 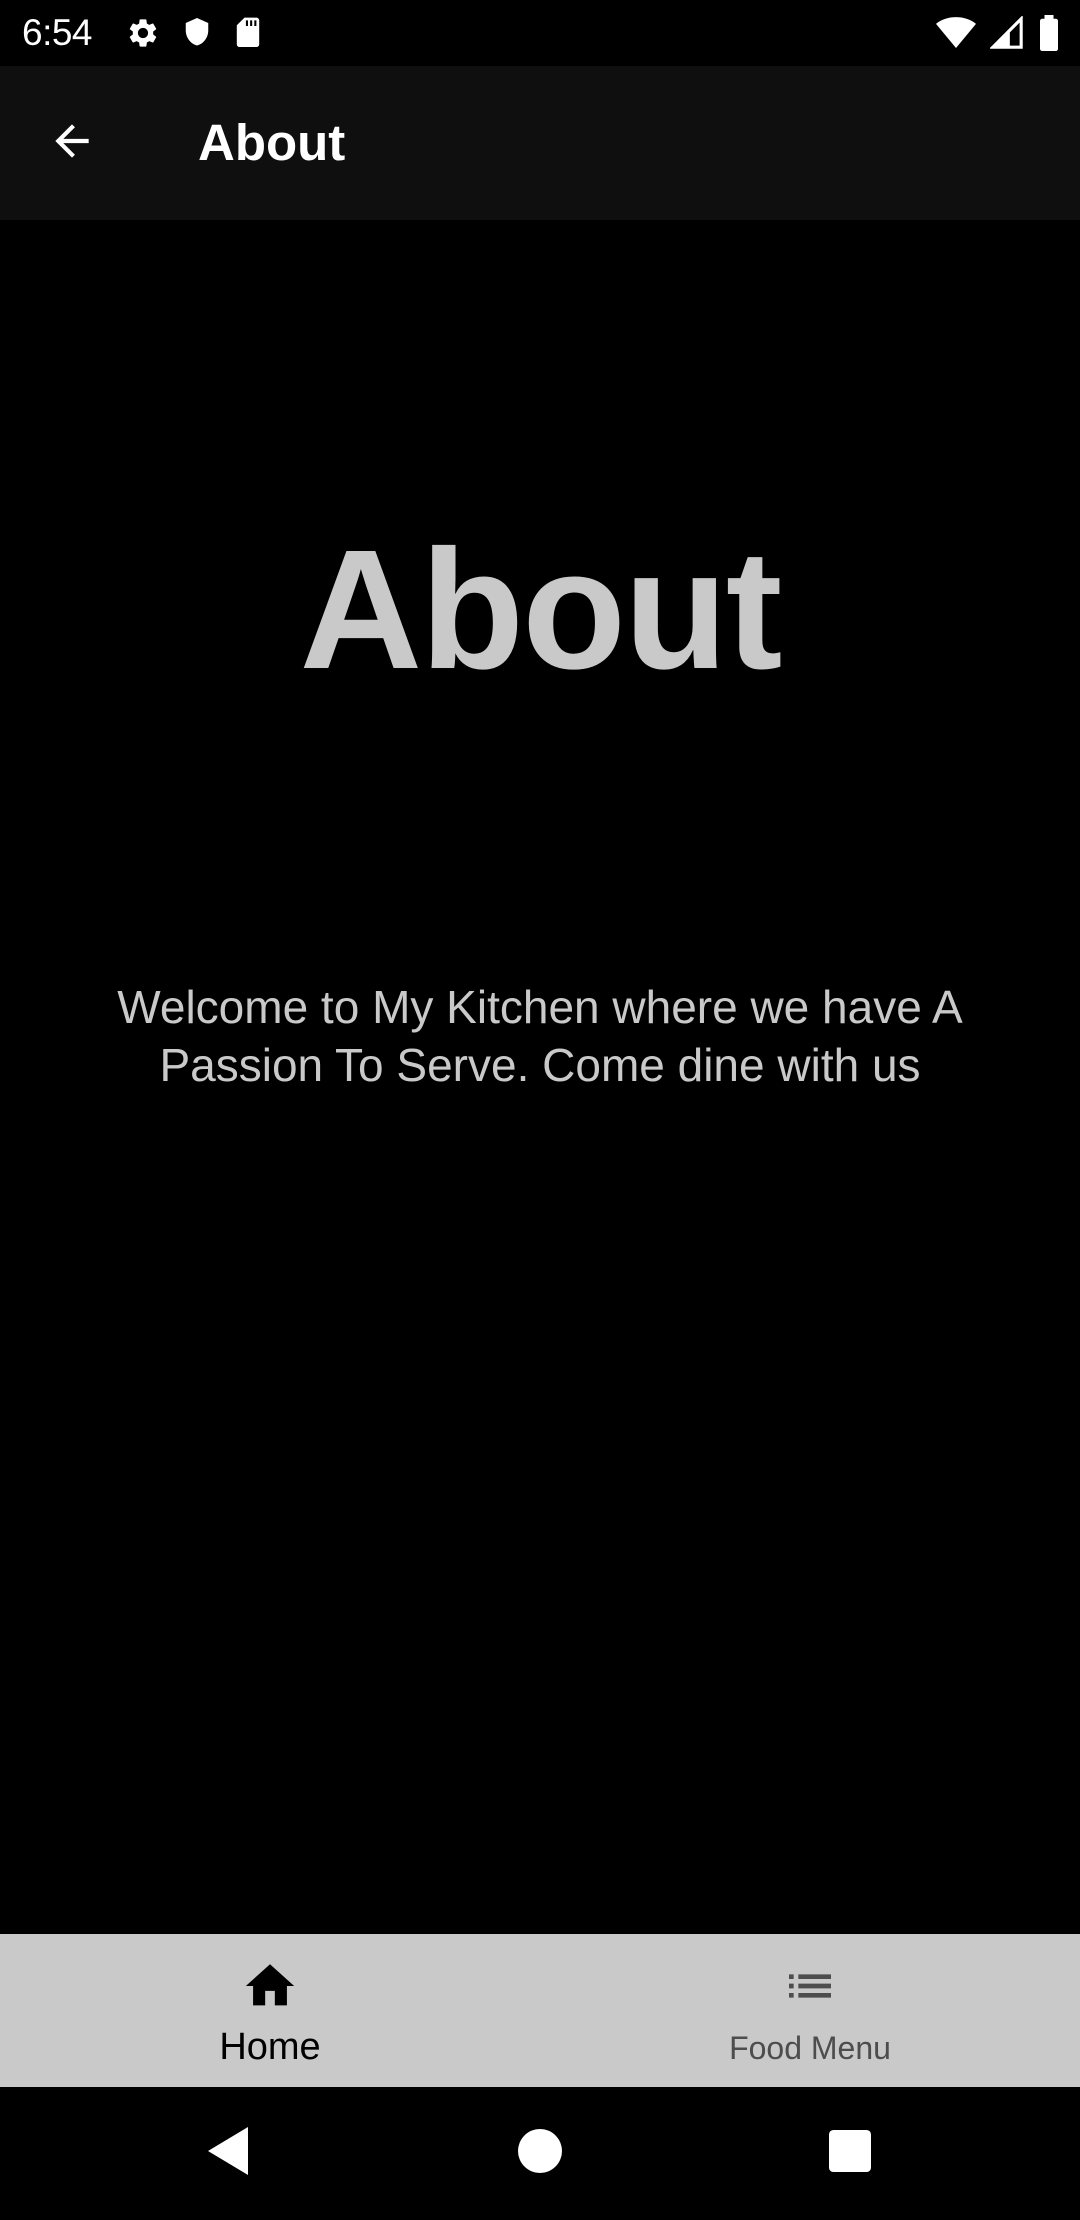 What do you see at coordinates (143, 33) in the screenshot?
I see `gear-icon` at bounding box center [143, 33].